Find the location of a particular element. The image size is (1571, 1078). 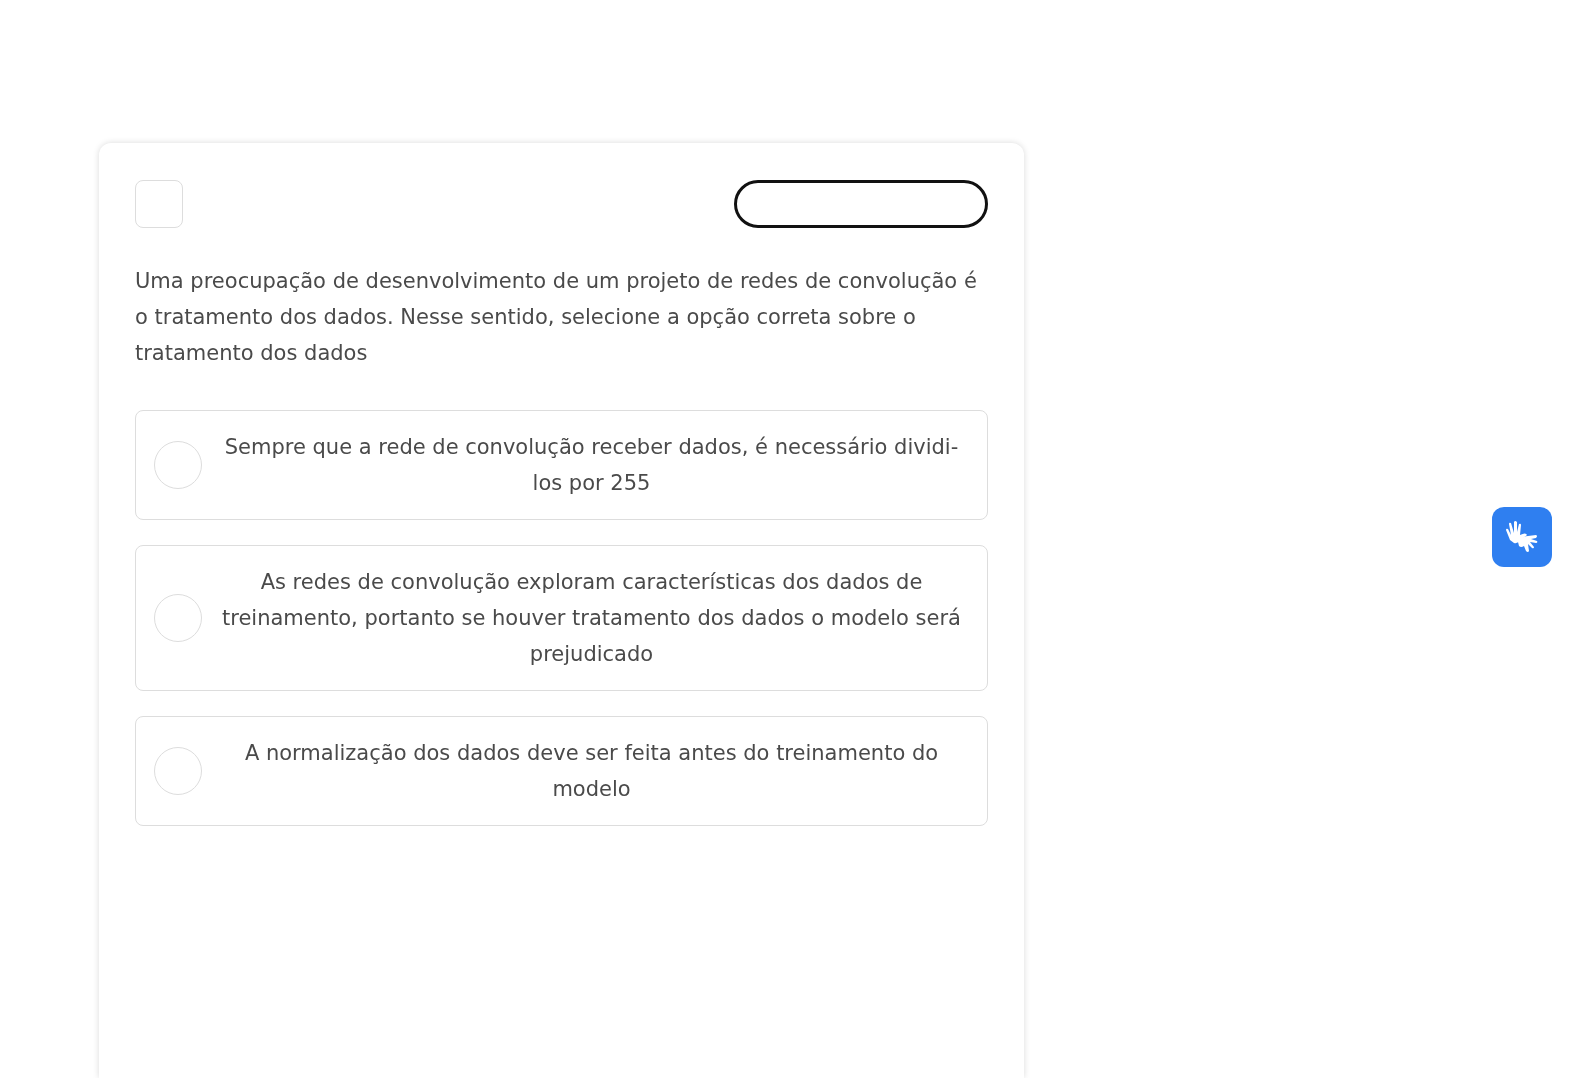

answer-option: Sempre que a rede de convolução receber dados, é necessário dividi-los por 255 is located at coordinates (561, 465).